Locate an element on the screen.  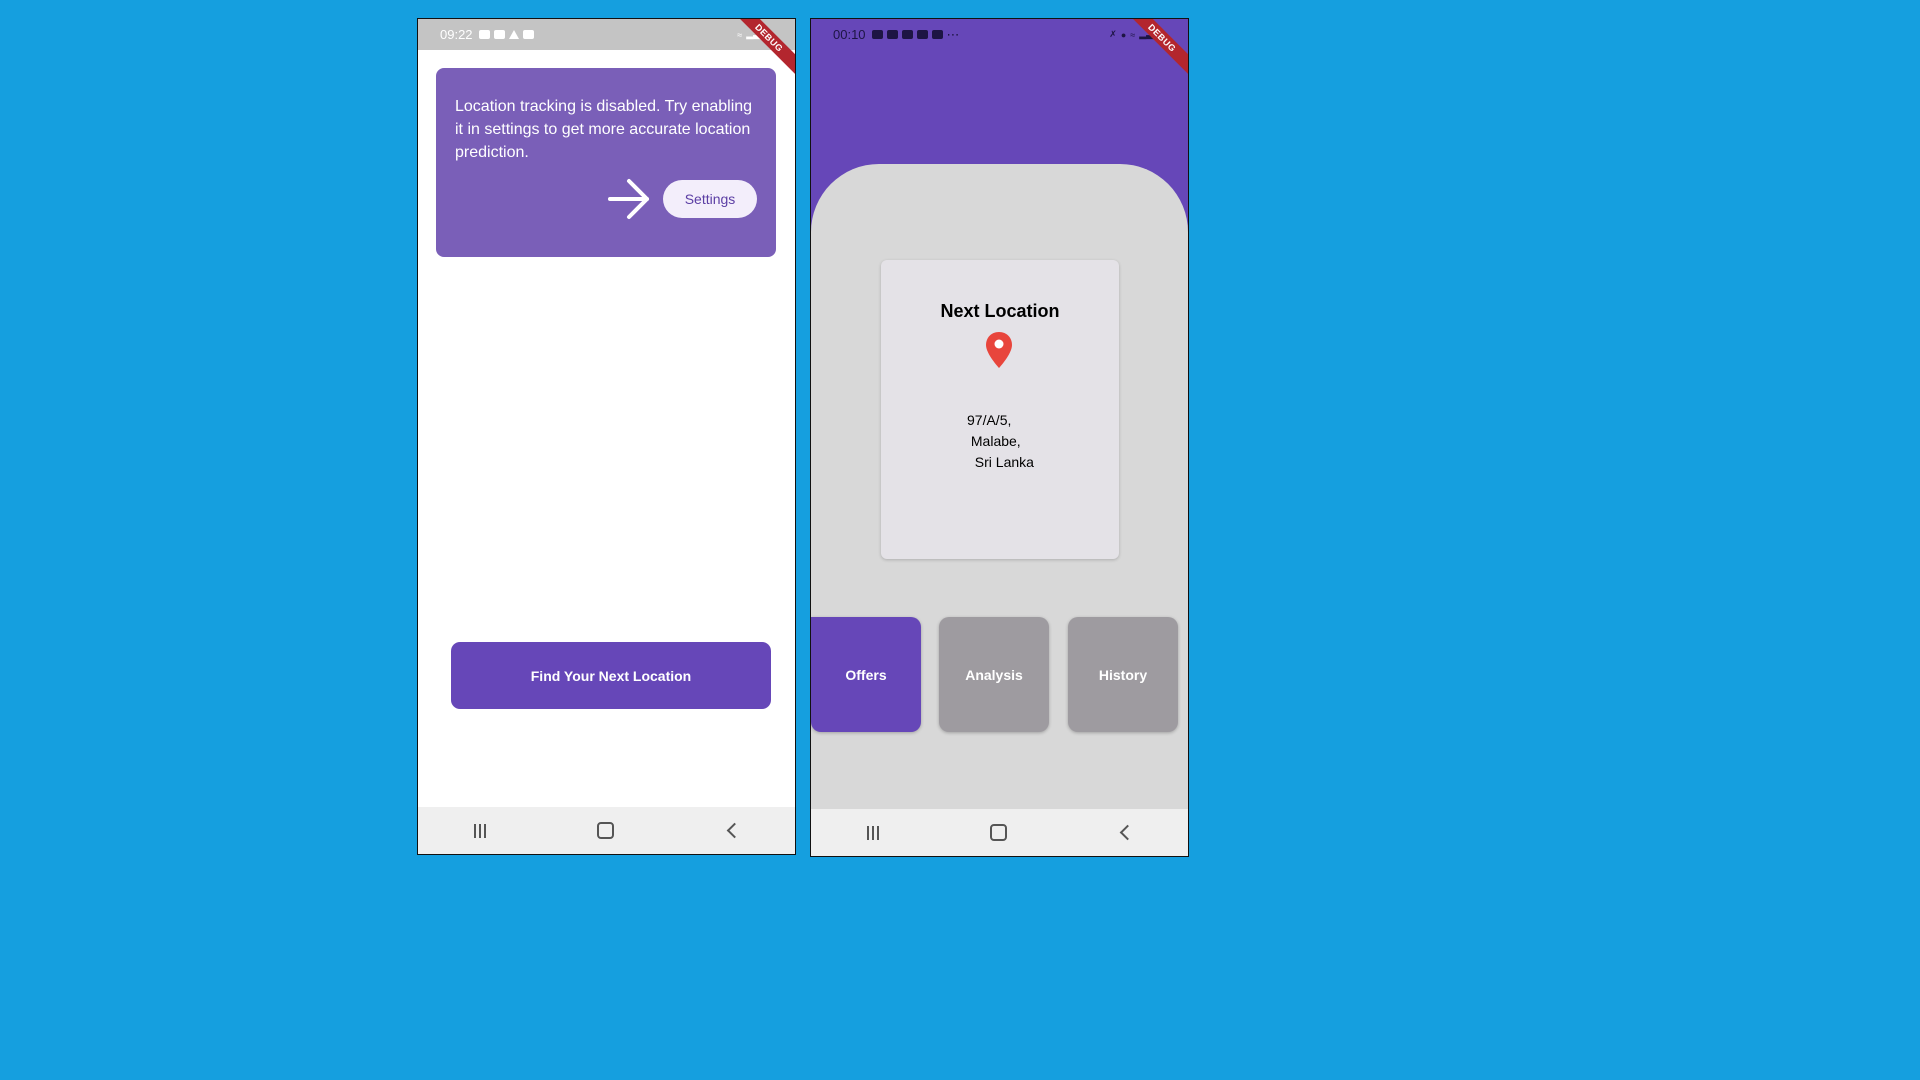
status-time: 09:22 is located at coordinates (456, 34).